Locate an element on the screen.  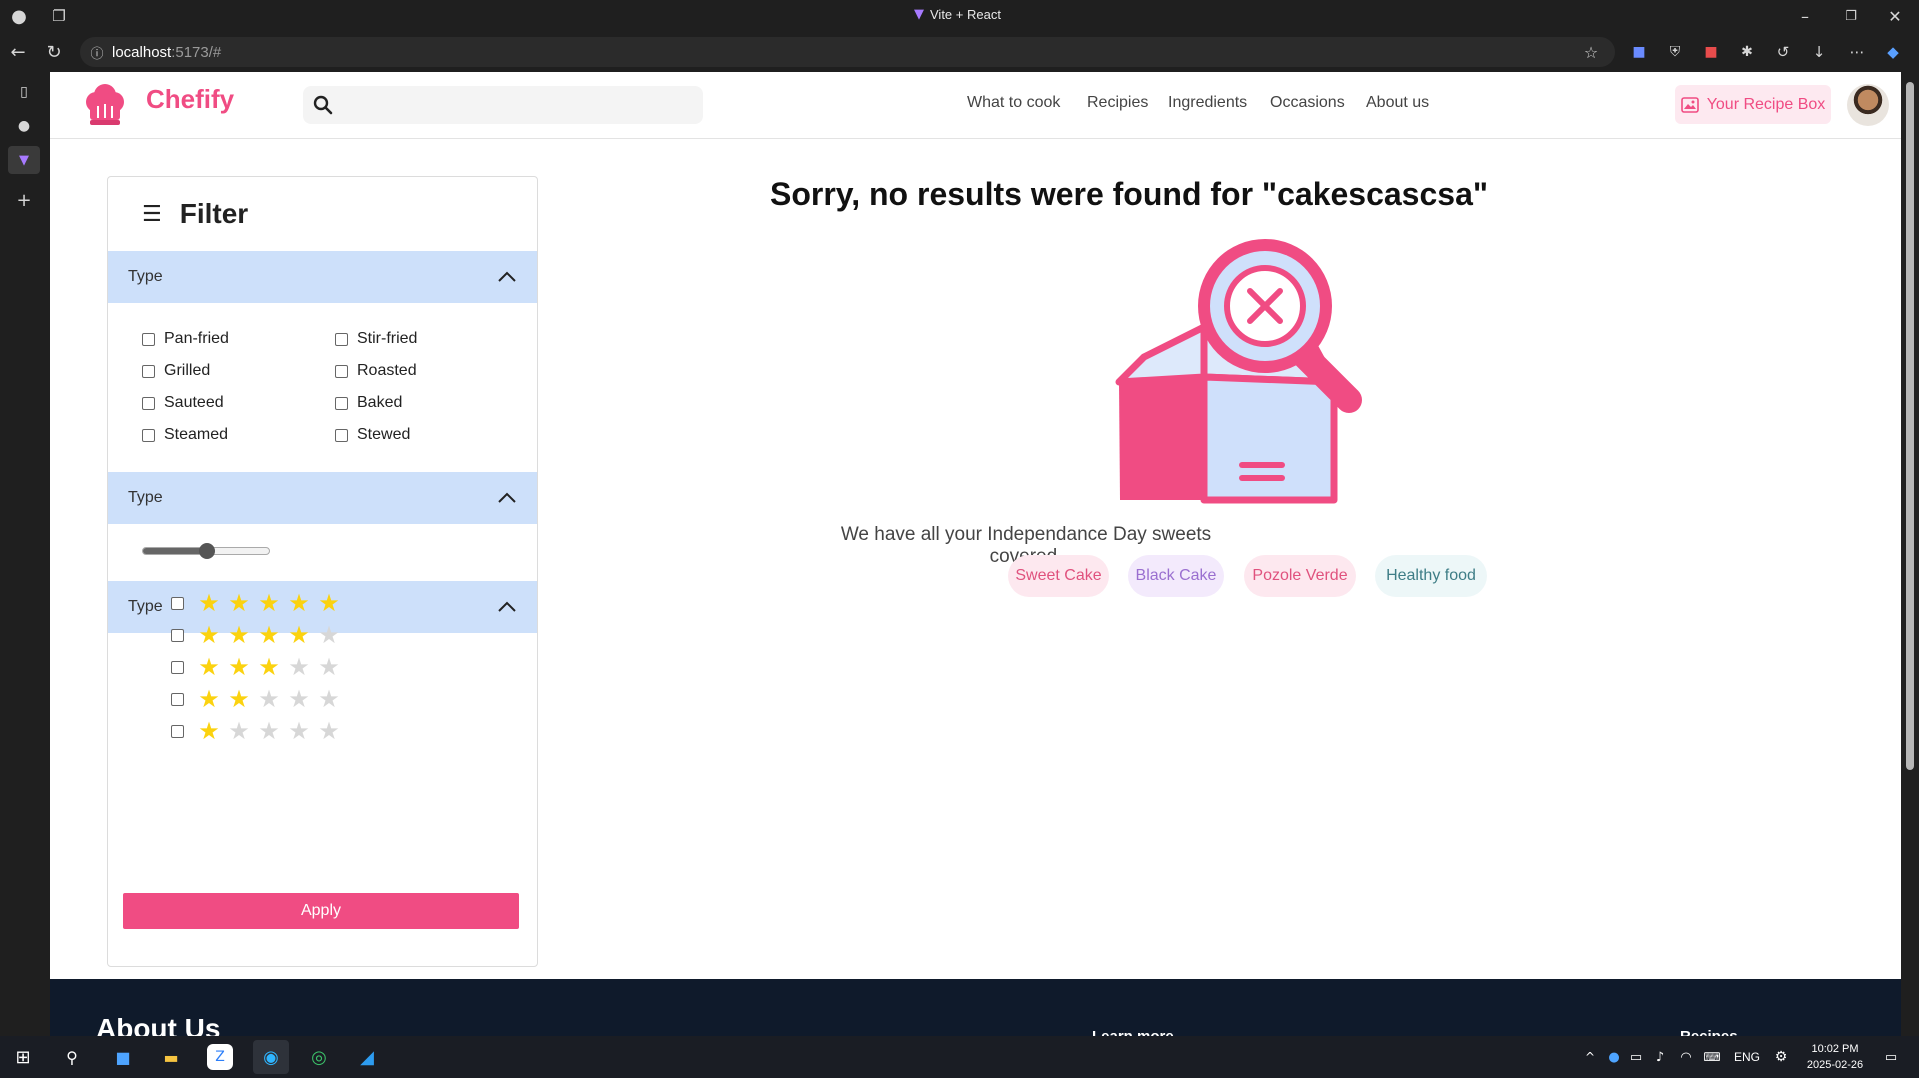
rating-row-5: ★ ★ ★ ★ ★ is located at coordinates (255, 603).